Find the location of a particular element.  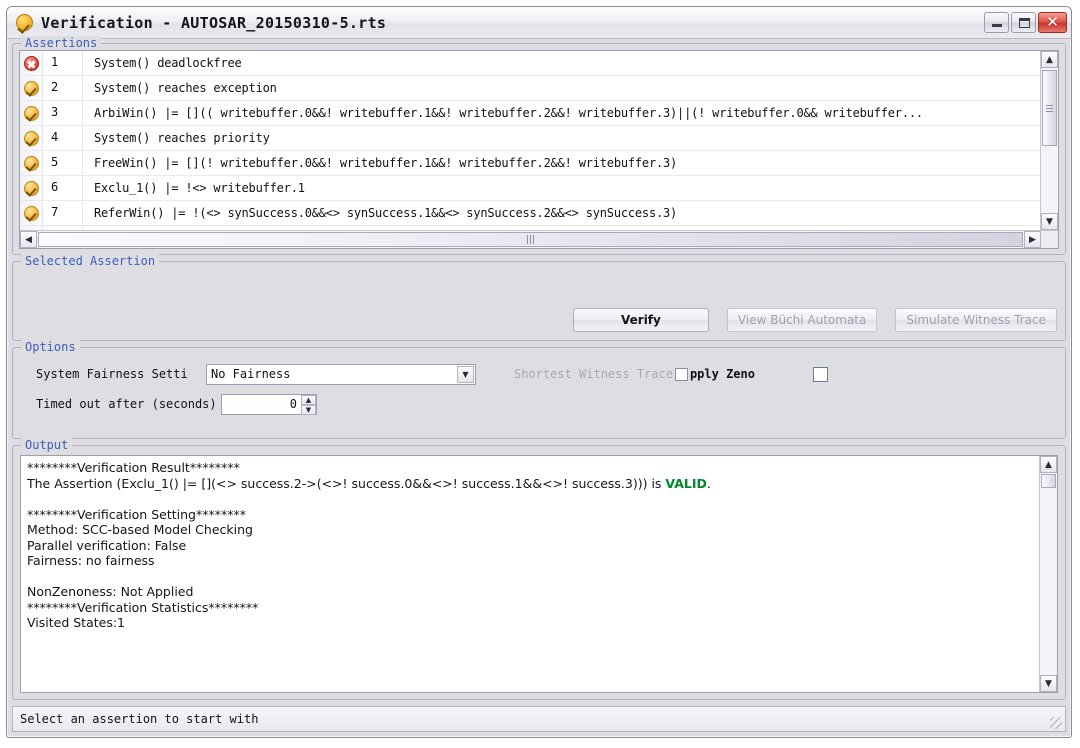

resize-grip-icon is located at coordinates (1056, 723).